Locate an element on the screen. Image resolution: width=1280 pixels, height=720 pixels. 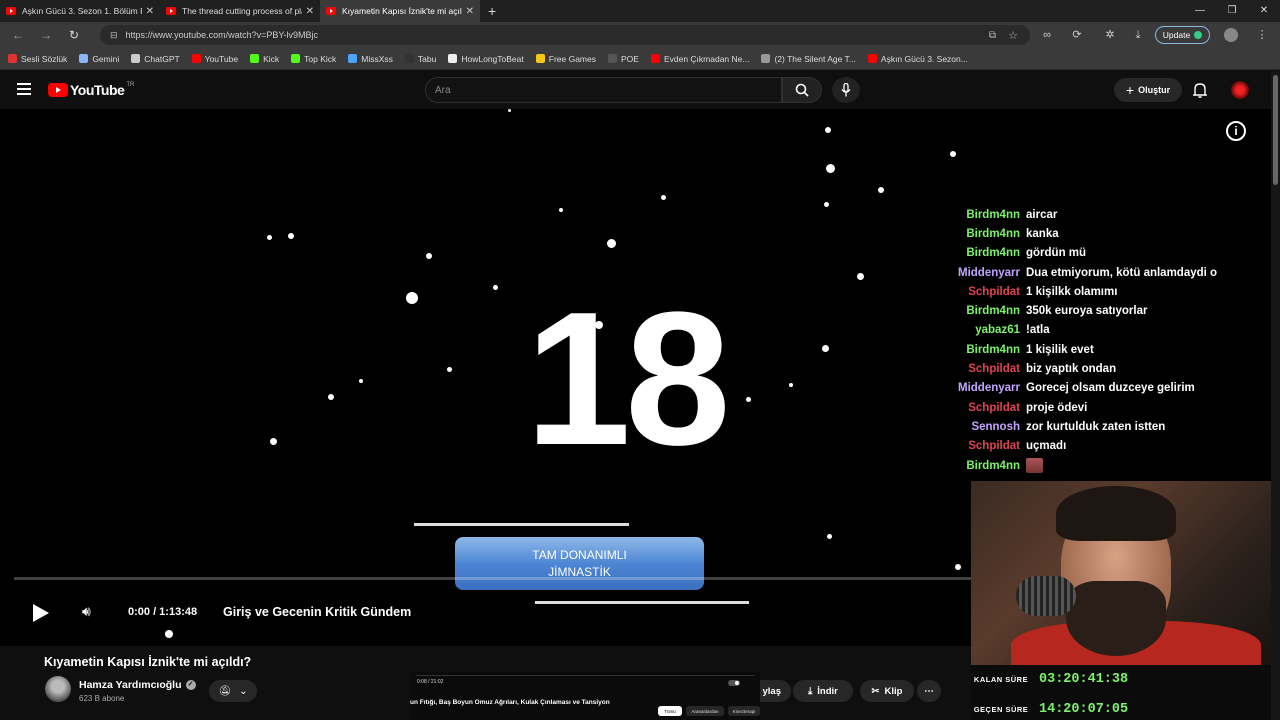
chat-text: kanka is located at coordinates (1042, 233).